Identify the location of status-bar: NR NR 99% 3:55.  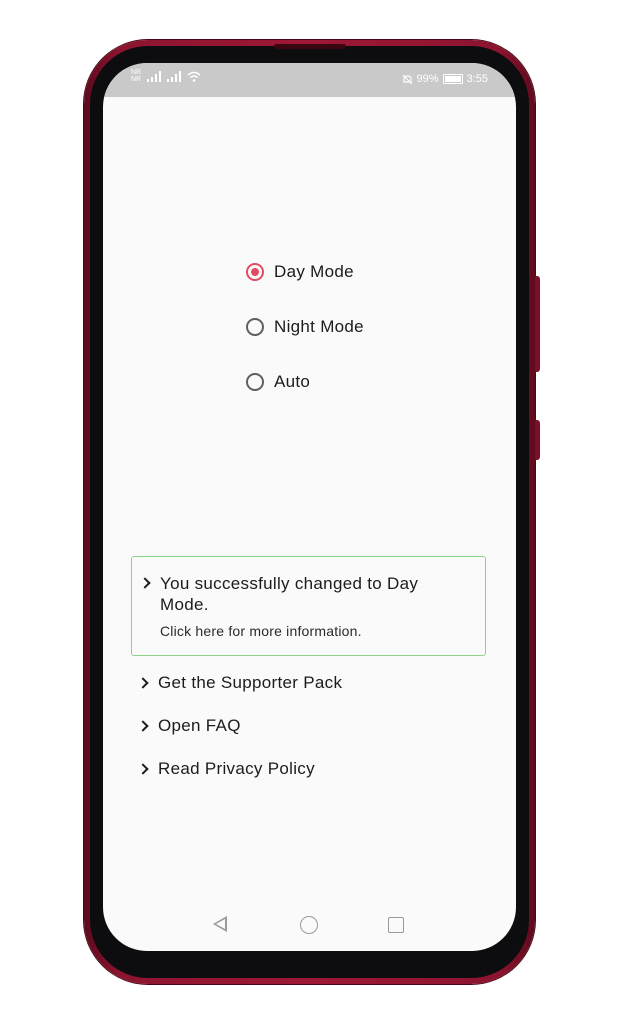
(309, 80).